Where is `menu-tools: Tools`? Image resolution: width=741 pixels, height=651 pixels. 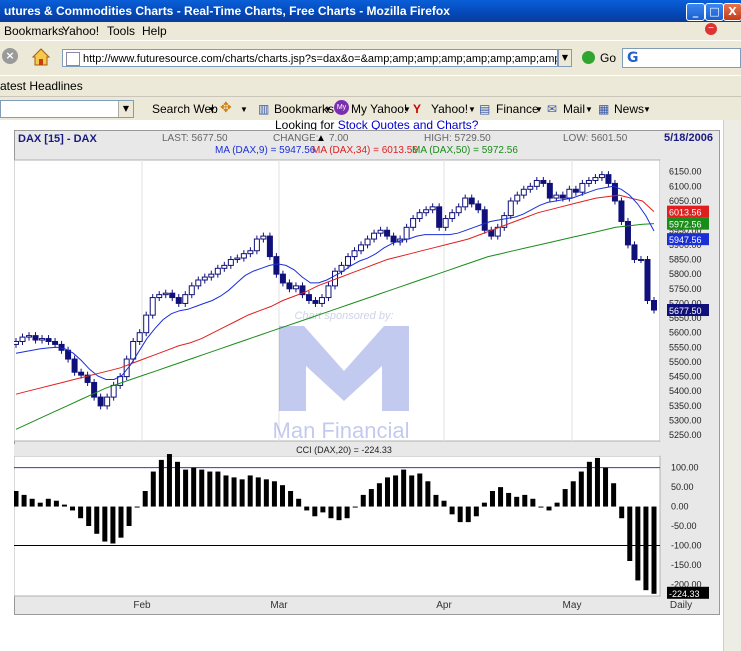
menu-tools: Tools is located at coordinates (121, 31).